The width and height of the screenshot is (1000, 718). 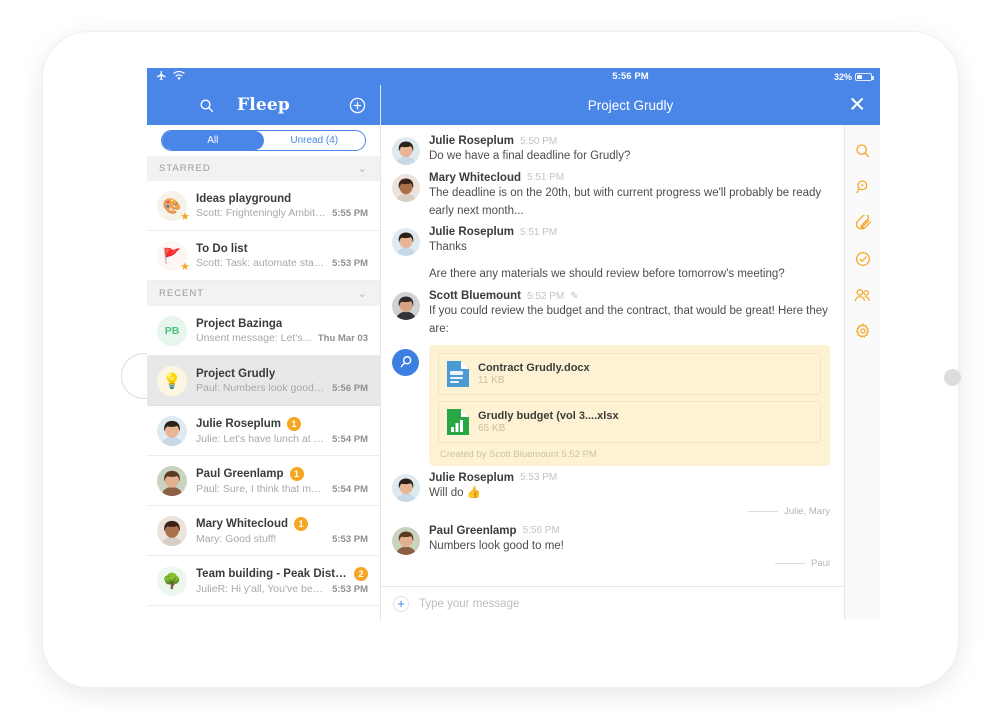 I want to click on conversation-item-time: 5:53 PM, so click(x=350, y=539).